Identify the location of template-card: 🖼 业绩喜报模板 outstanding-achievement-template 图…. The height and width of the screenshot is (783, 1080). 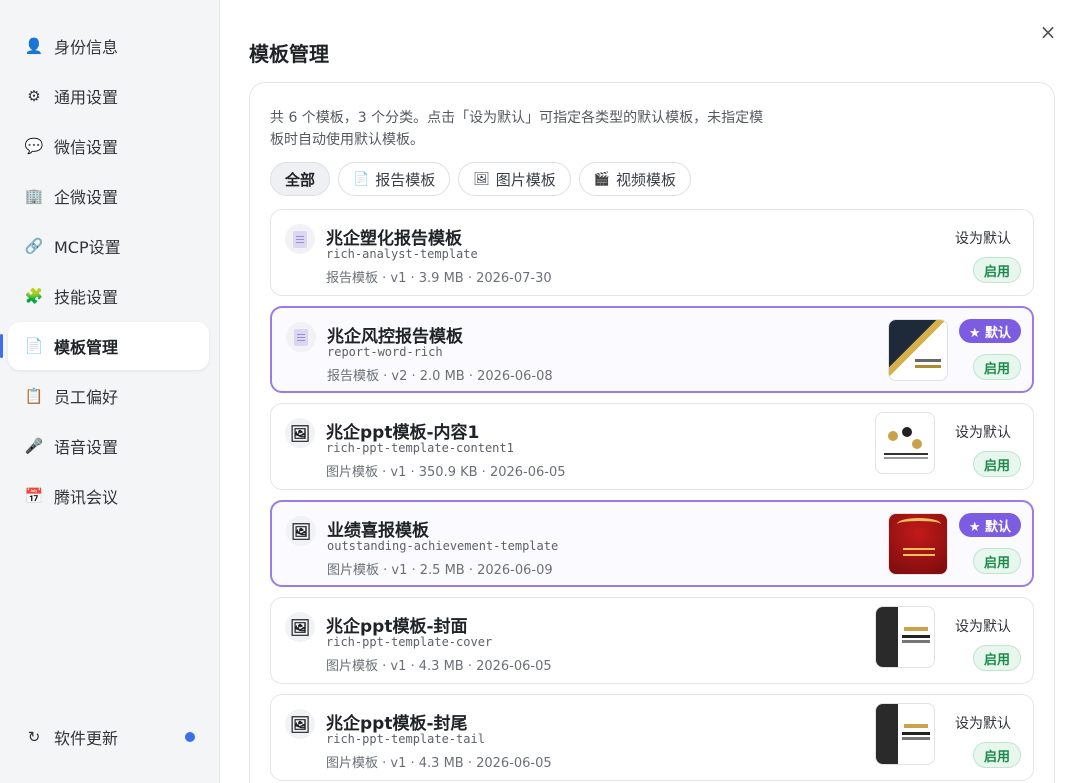
(652, 543).